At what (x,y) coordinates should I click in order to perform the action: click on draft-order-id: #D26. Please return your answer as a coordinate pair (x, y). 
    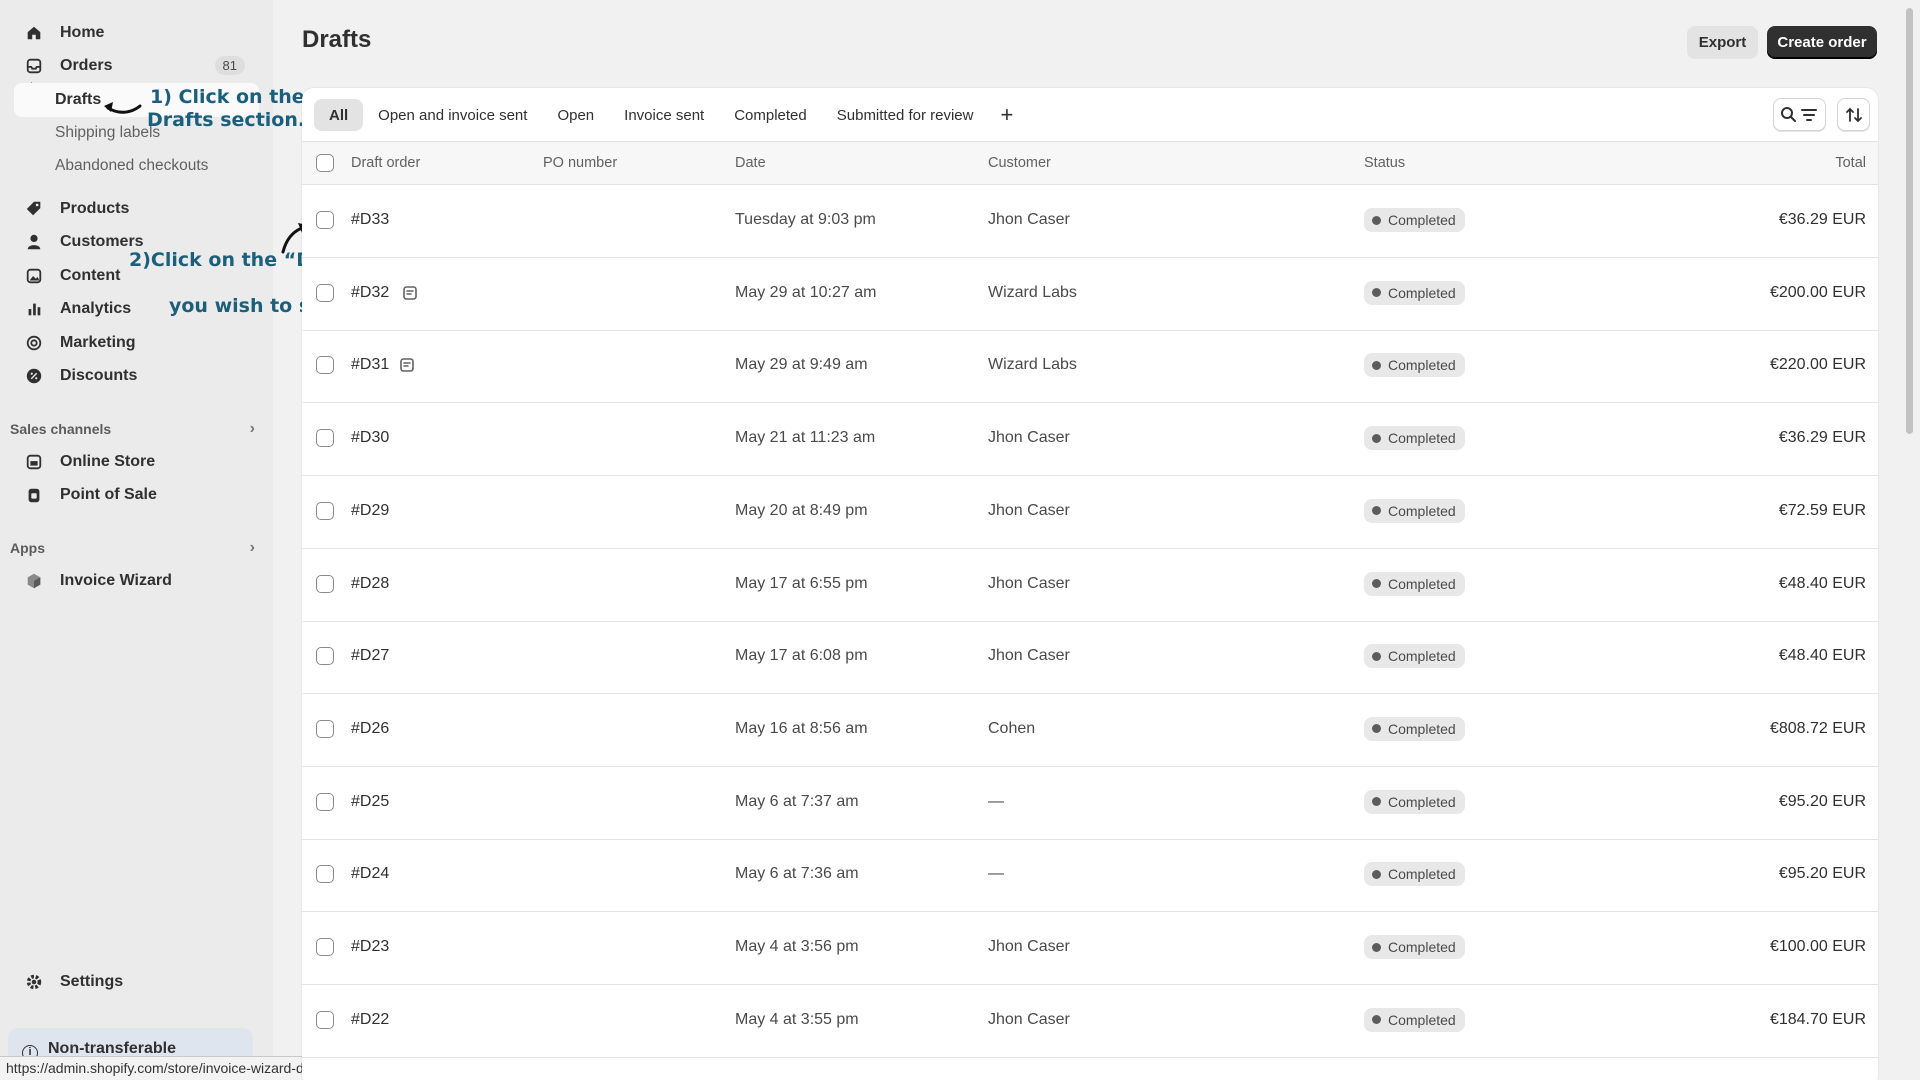
    Looking at the image, I should click on (370, 729).